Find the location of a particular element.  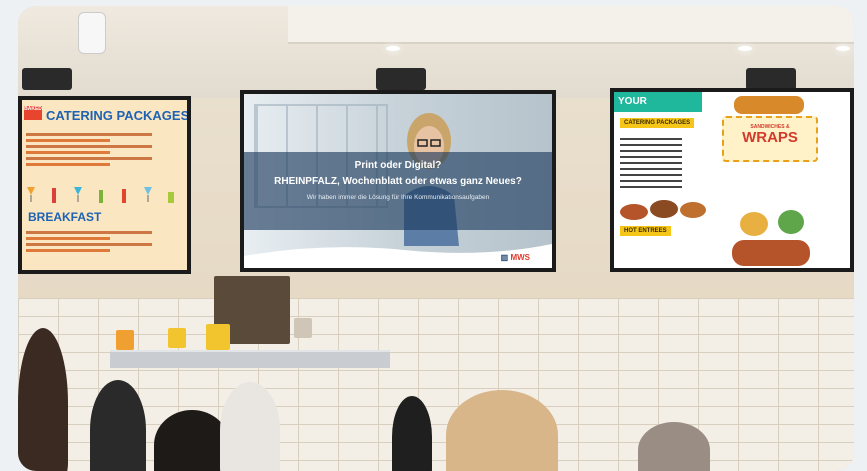

menu-section-label: HOT ENTREES is located at coordinates (645, 231).